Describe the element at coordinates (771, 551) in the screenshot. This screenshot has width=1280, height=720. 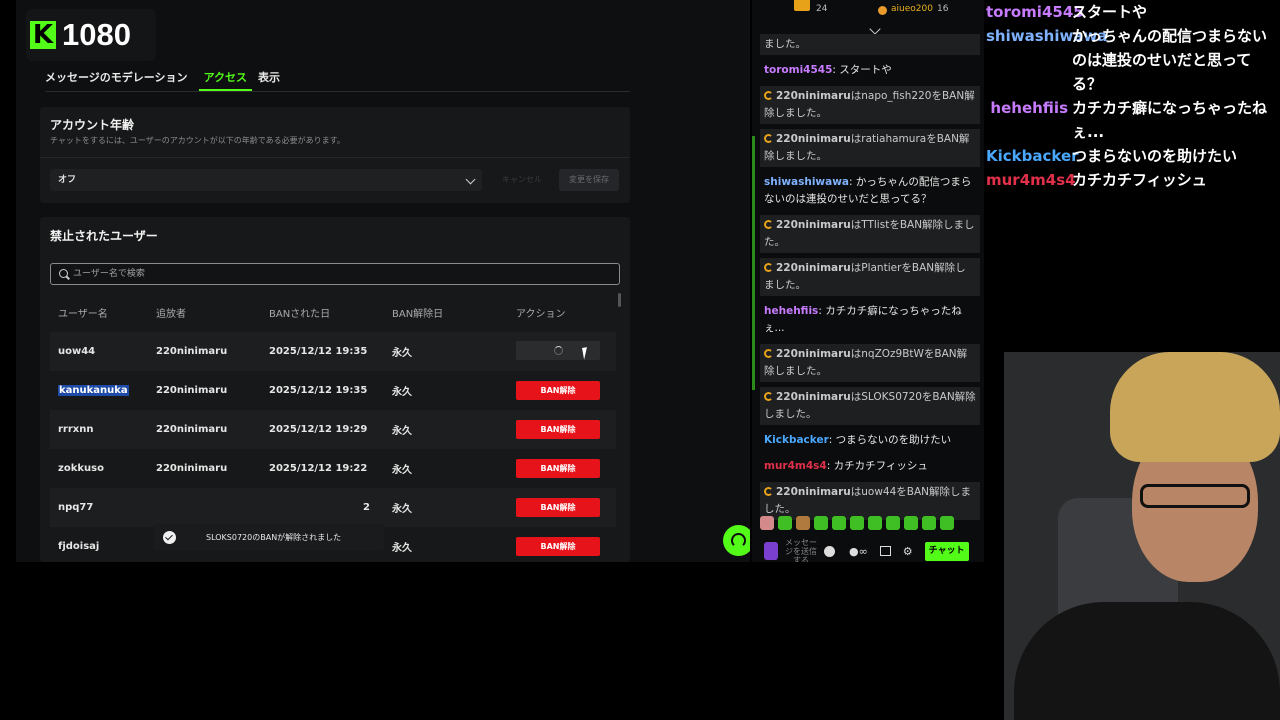
I see `microphone-icon` at that location.